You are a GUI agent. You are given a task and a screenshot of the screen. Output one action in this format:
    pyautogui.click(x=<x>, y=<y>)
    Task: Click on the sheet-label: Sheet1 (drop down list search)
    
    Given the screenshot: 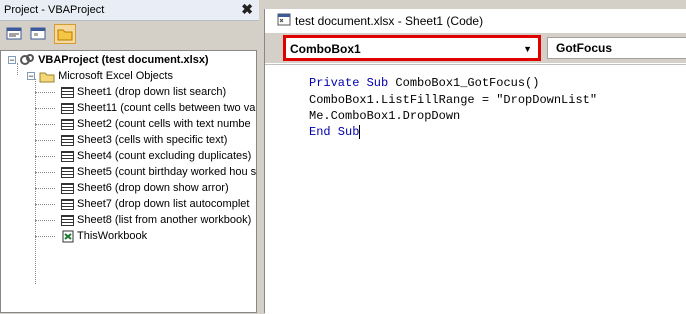 What is the action you would take?
    pyautogui.click(x=152, y=92)
    